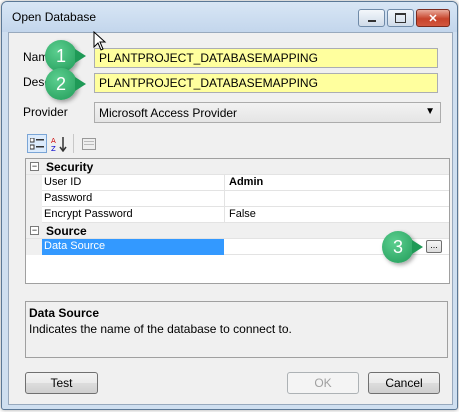  Describe the element at coordinates (70, 167) in the screenshot. I see `category-label: Security` at that location.